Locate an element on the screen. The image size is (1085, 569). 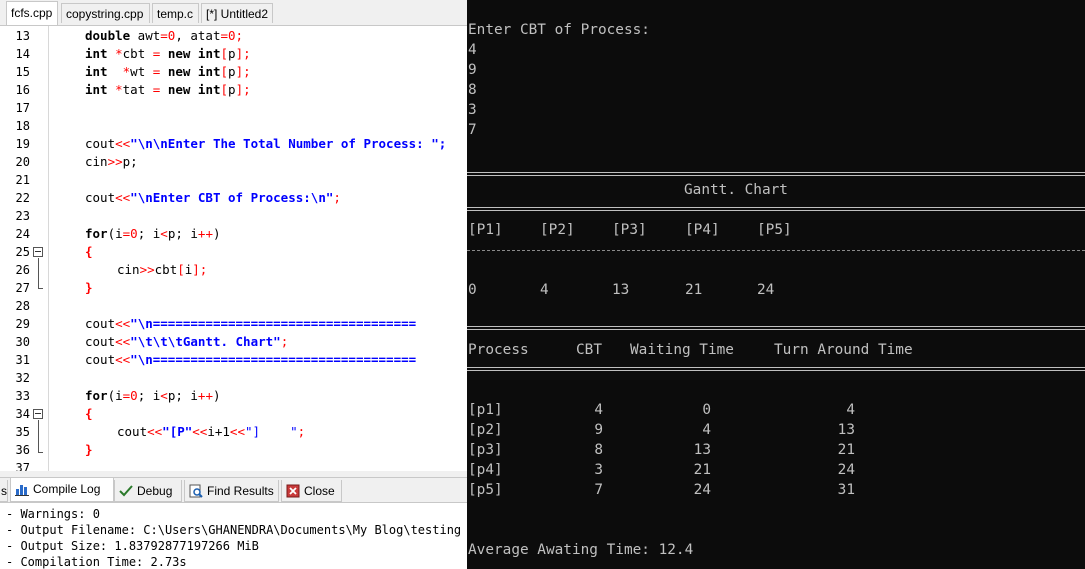
row-process: [p2] is located at coordinates (485, 430).